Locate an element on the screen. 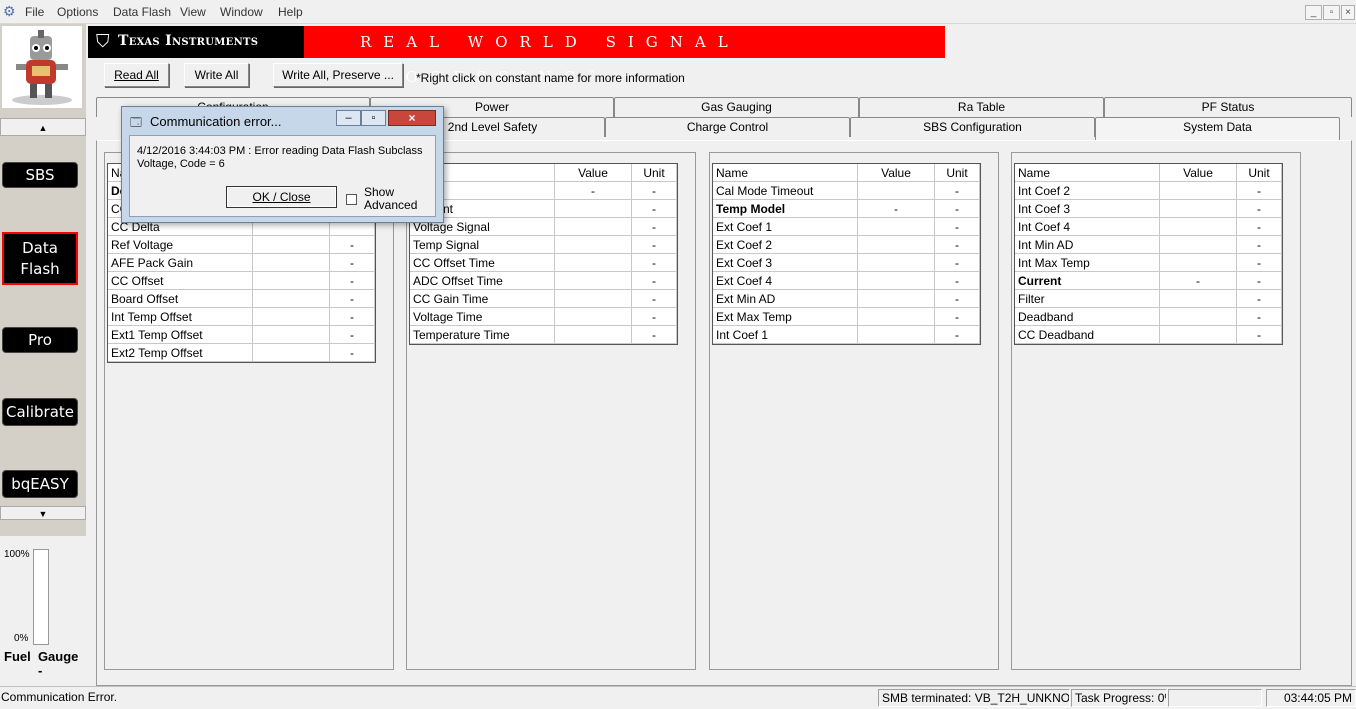 The image size is (1356, 709). table-row: Filter - is located at coordinates (1148, 299).